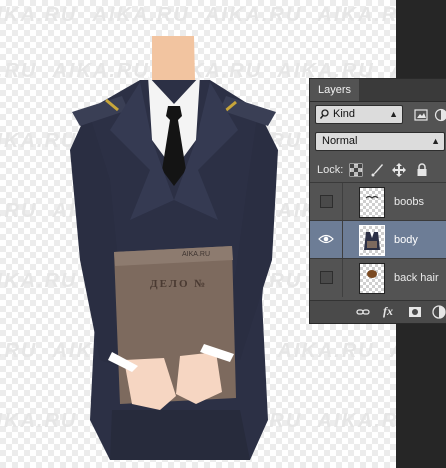 This screenshot has width=446, height=468. I want to click on adjustment-icon, so click(439, 313).